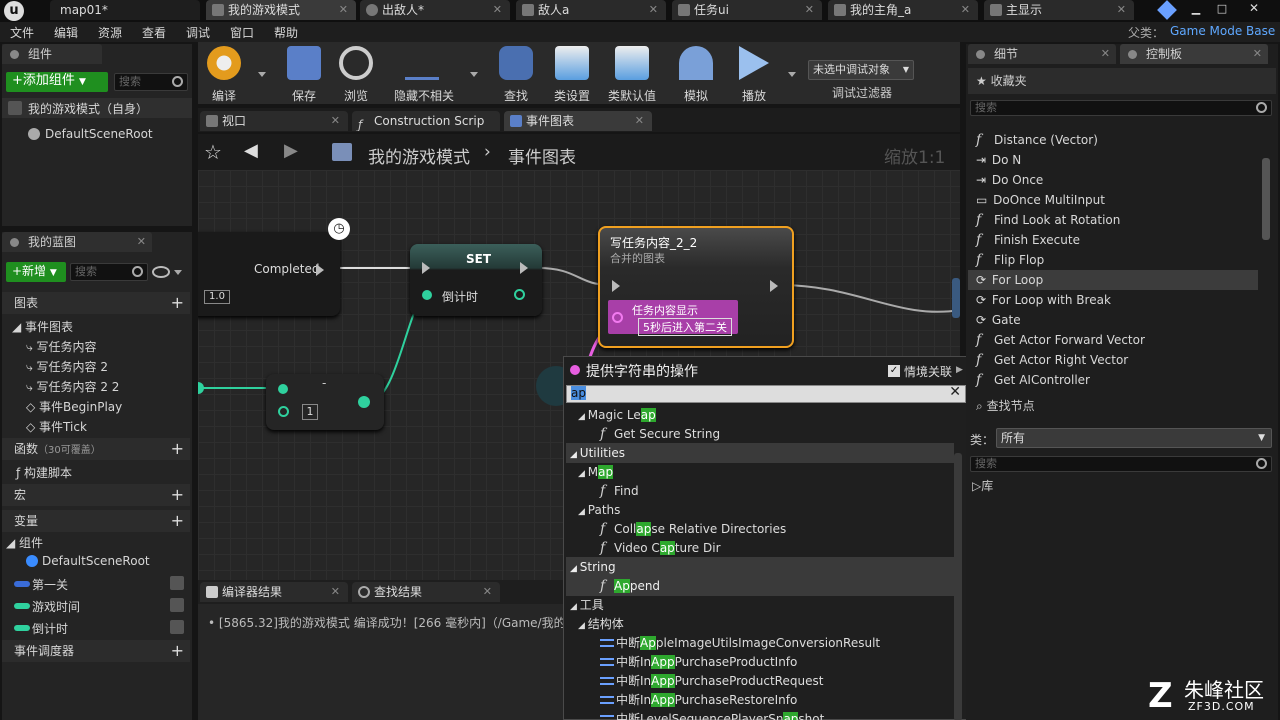 The width and height of the screenshot is (1280, 720). Describe the element at coordinates (242, 32) in the screenshot. I see `menu-window: 窗口` at that location.